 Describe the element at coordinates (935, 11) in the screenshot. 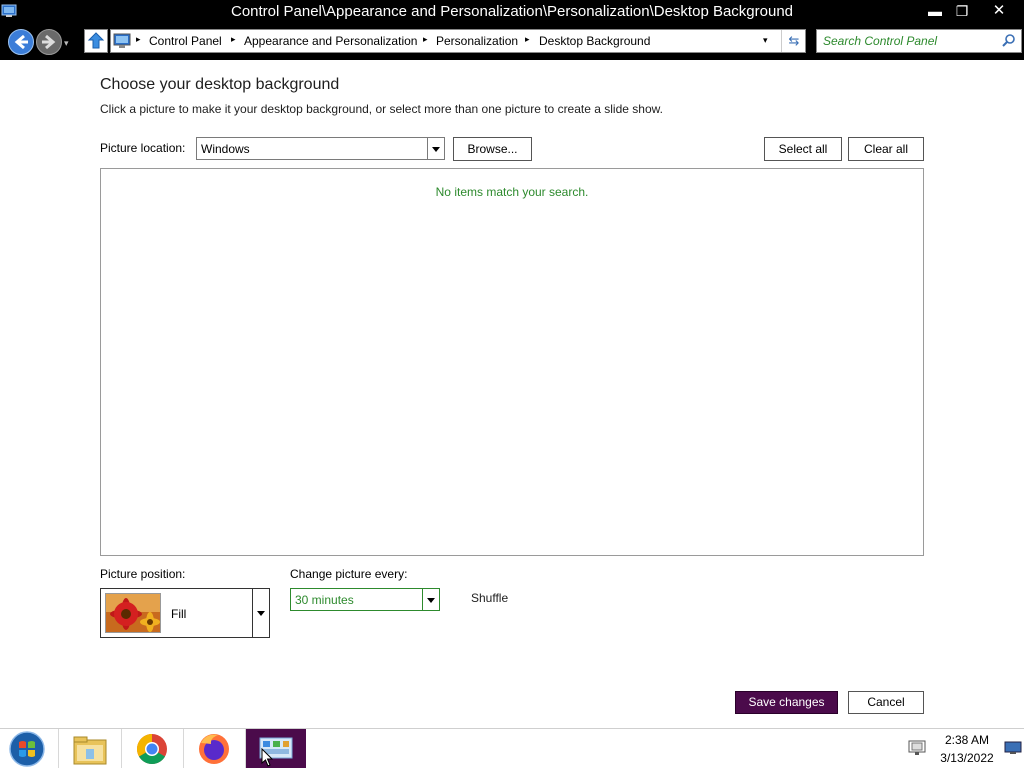

I see `minimize-button: ▬` at that location.